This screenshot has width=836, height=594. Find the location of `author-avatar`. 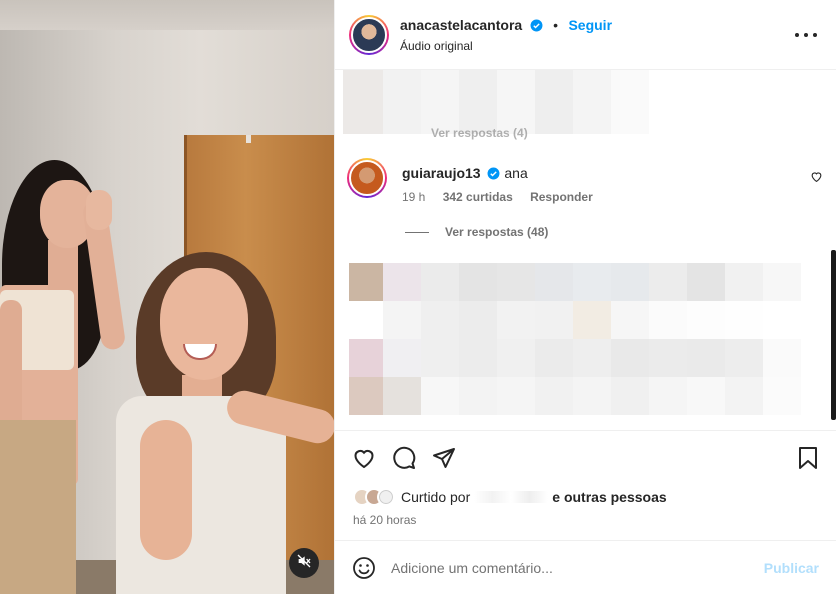

author-avatar is located at coordinates (369, 35).